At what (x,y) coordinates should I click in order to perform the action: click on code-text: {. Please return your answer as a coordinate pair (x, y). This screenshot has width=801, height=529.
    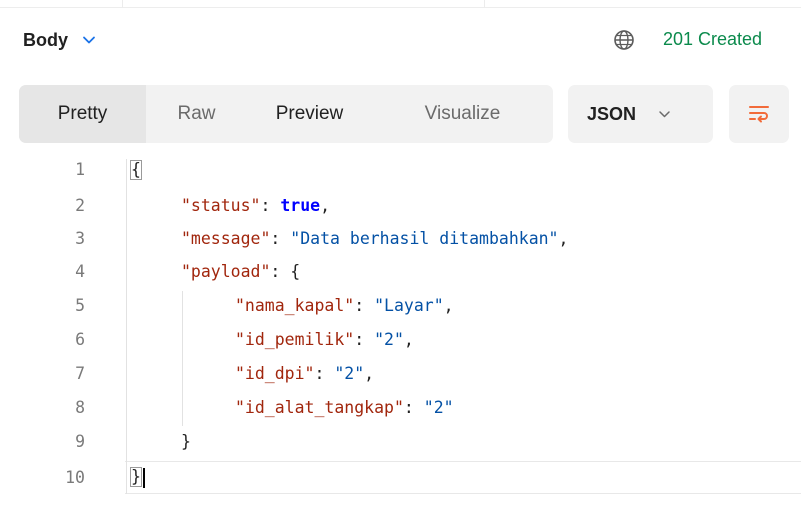
    Looking at the image, I should click on (136, 169).